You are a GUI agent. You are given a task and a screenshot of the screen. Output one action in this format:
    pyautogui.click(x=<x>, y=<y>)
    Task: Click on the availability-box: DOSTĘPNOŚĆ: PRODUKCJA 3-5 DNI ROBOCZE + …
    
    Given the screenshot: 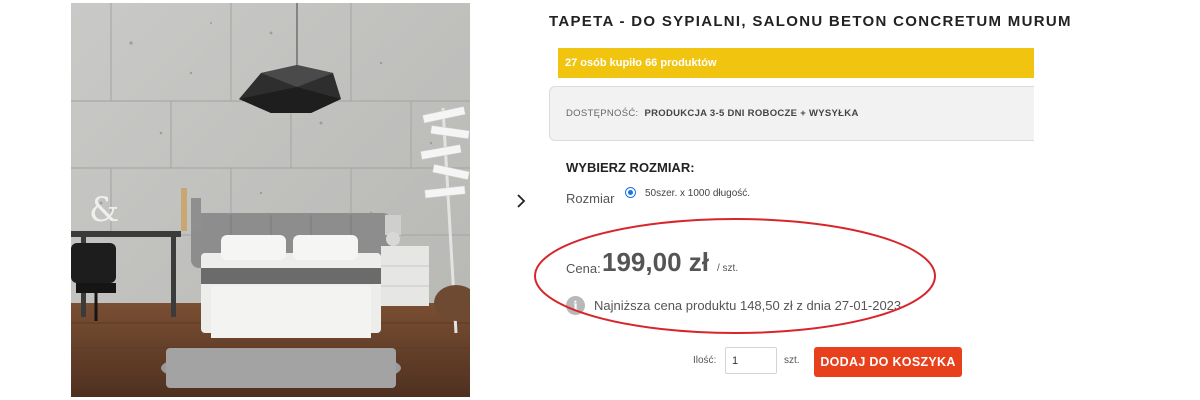 What is the action you would take?
    pyautogui.click(x=791, y=113)
    